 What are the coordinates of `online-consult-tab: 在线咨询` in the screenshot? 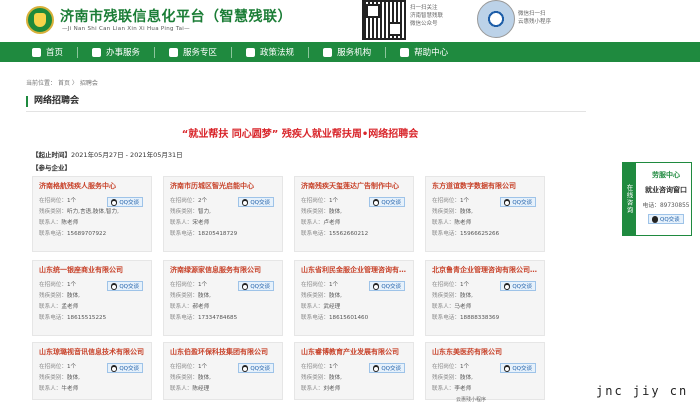 It's located at (629, 199).